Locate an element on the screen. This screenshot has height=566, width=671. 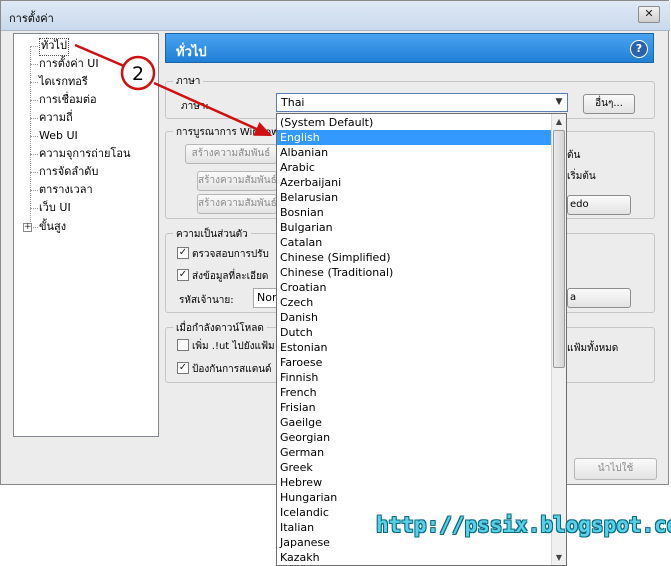
window-title: การตั้งค่า is located at coordinates (31, 18).